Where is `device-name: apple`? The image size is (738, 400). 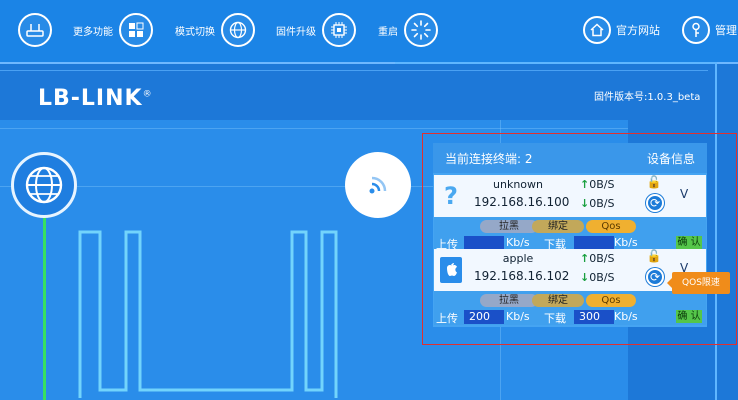 device-name: apple is located at coordinates (518, 258).